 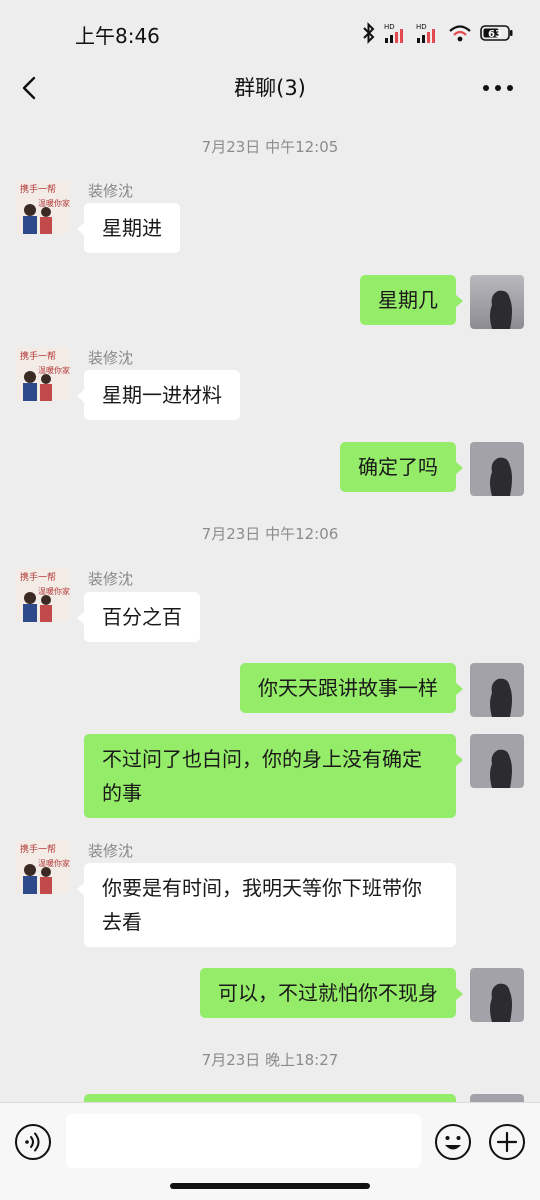 What do you see at coordinates (425, 33) in the screenshot?
I see `signal-icon-2: HD` at bounding box center [425, 33].